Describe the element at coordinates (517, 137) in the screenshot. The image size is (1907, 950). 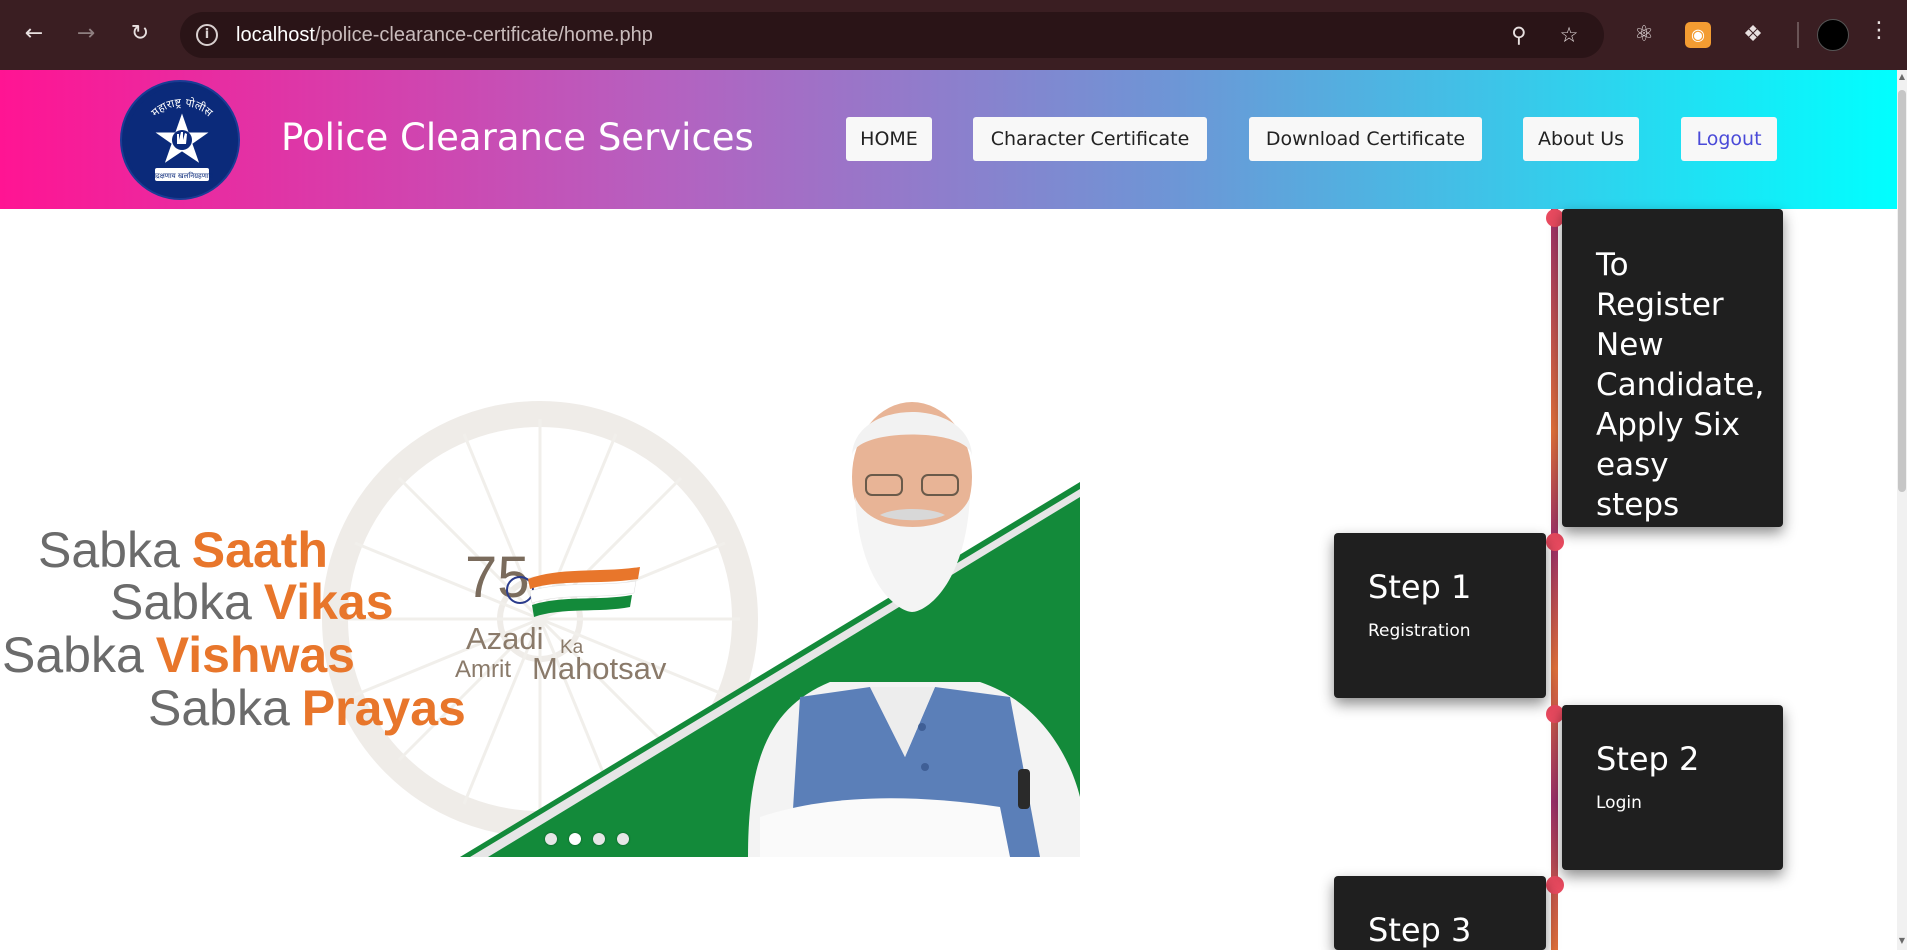
I see `site-title: Police Clearance Services` at that location.